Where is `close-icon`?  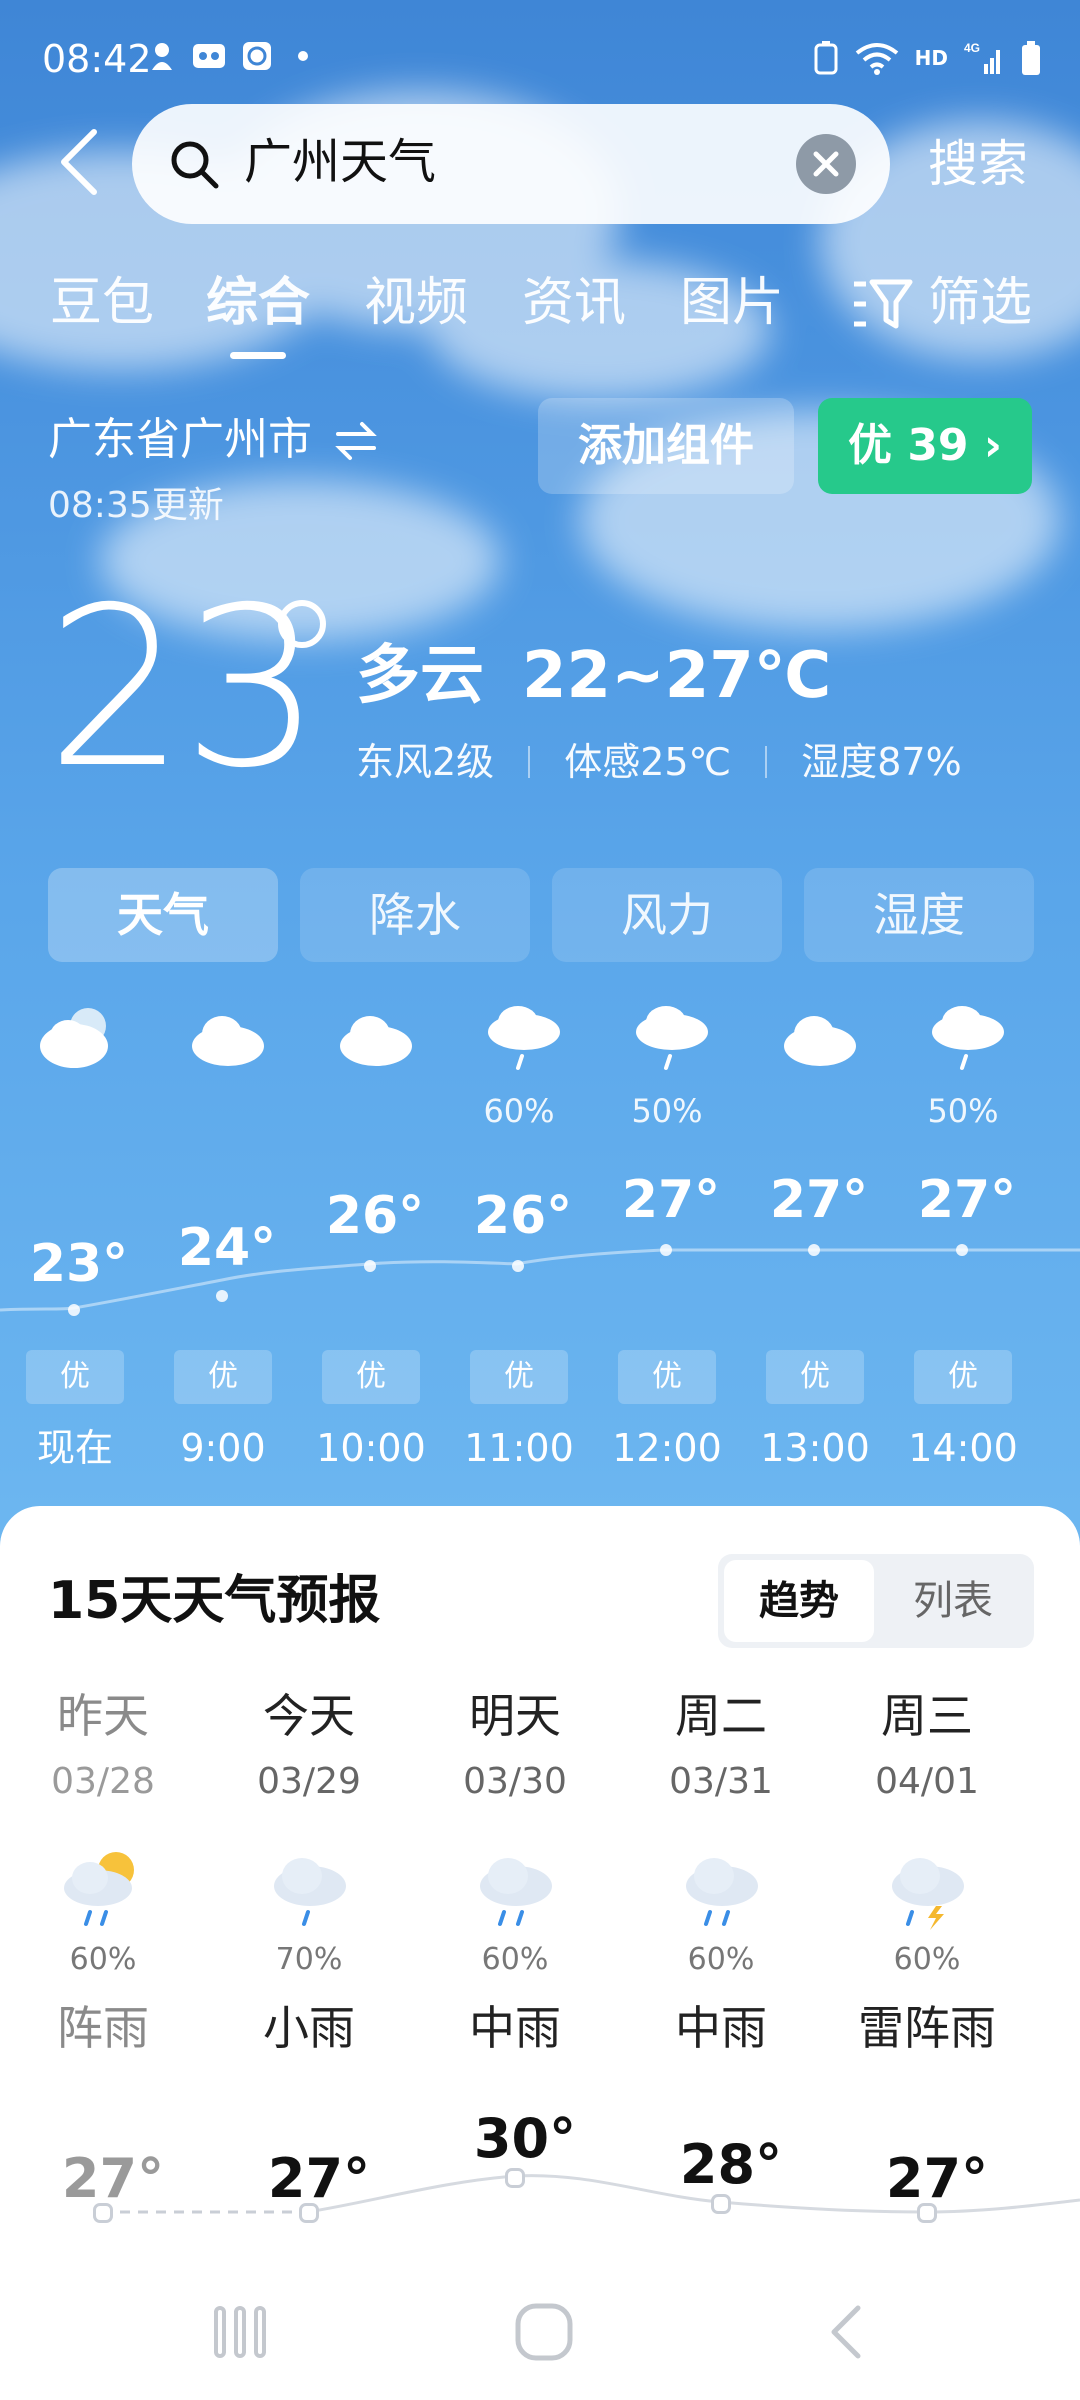 close-icon is located at coordinates (826, 164).